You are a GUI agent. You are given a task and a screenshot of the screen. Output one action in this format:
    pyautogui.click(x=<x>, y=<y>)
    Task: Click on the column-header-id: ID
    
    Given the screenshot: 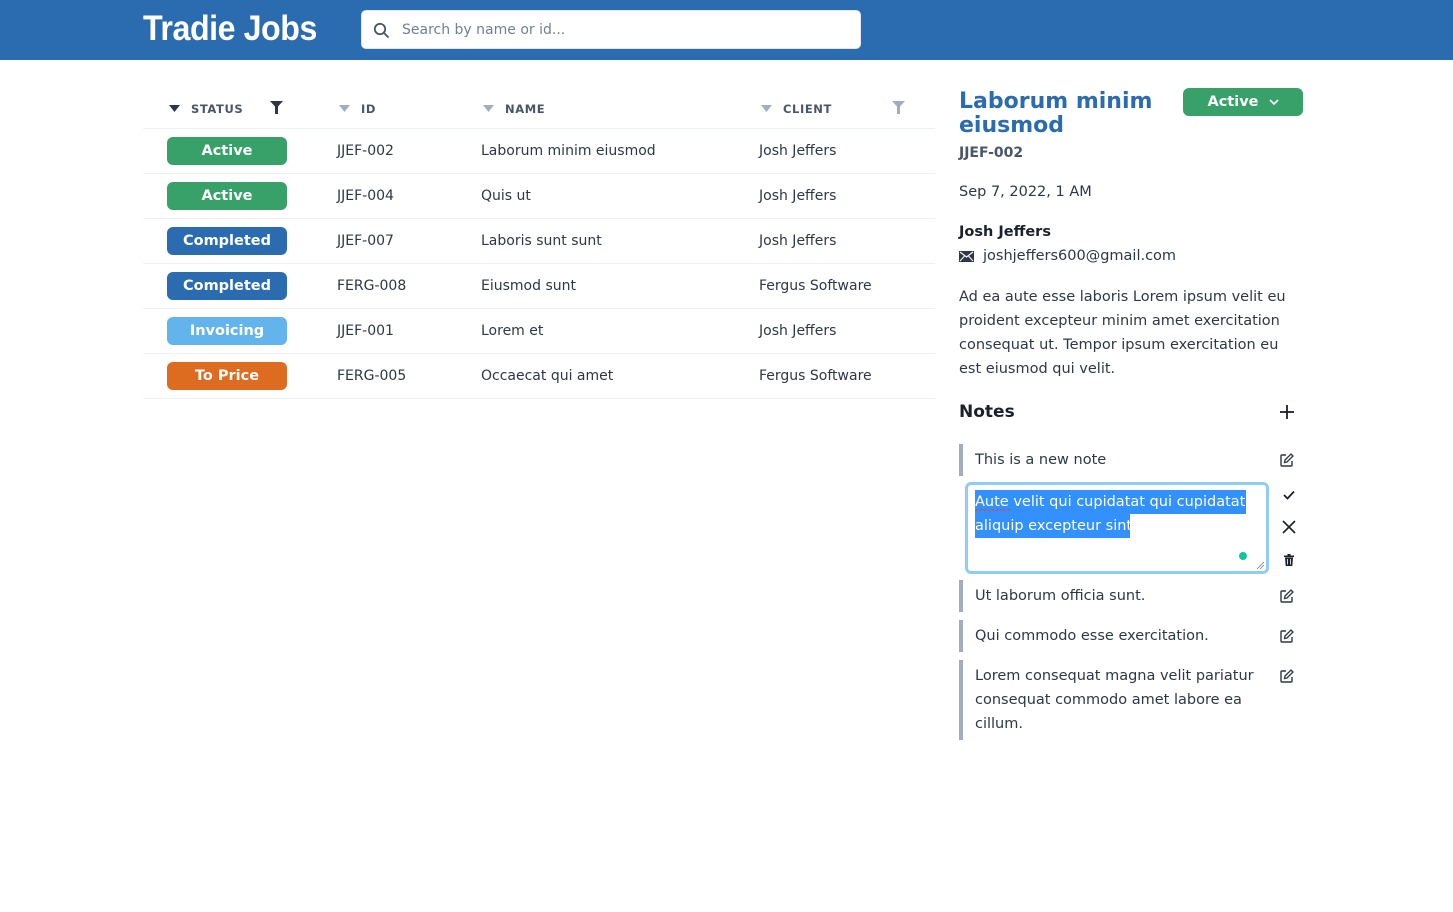 What is the action you would take?
    pyautogui.click(x=357, y=109)
    